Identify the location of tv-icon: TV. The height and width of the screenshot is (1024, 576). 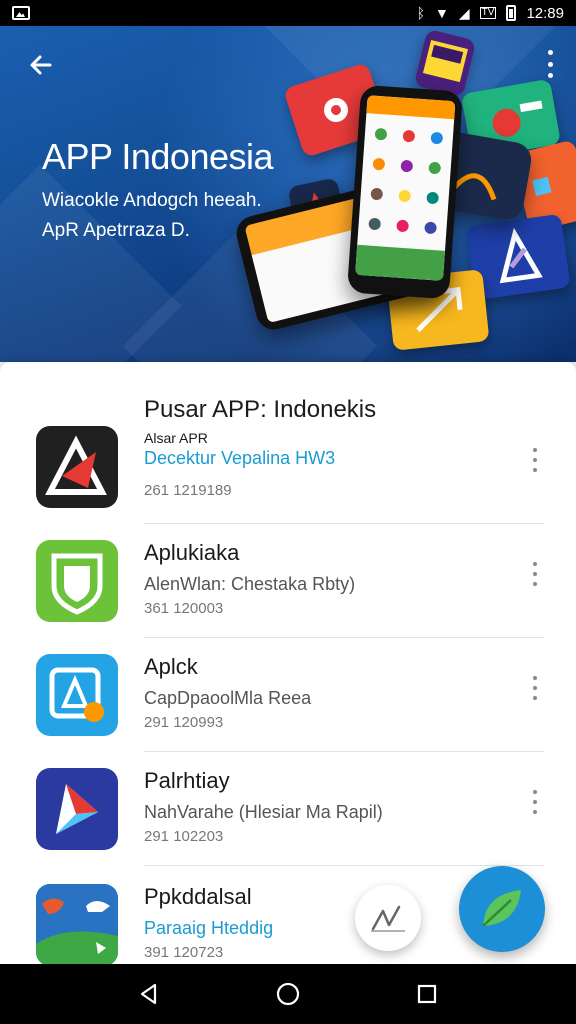
(488, 13).